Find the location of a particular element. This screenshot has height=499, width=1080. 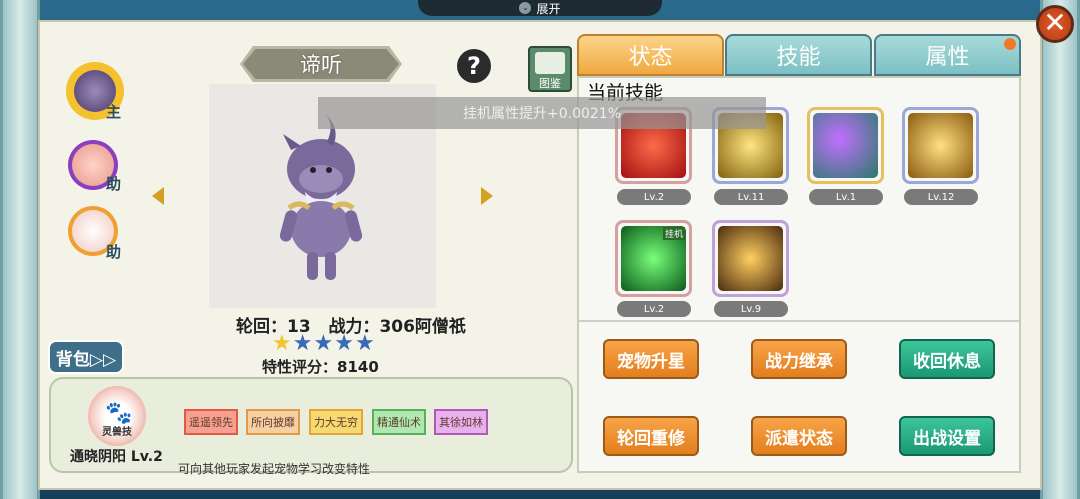

toast-message: 挂机属性提升+0.0021% is located at coordinates (542, 113).